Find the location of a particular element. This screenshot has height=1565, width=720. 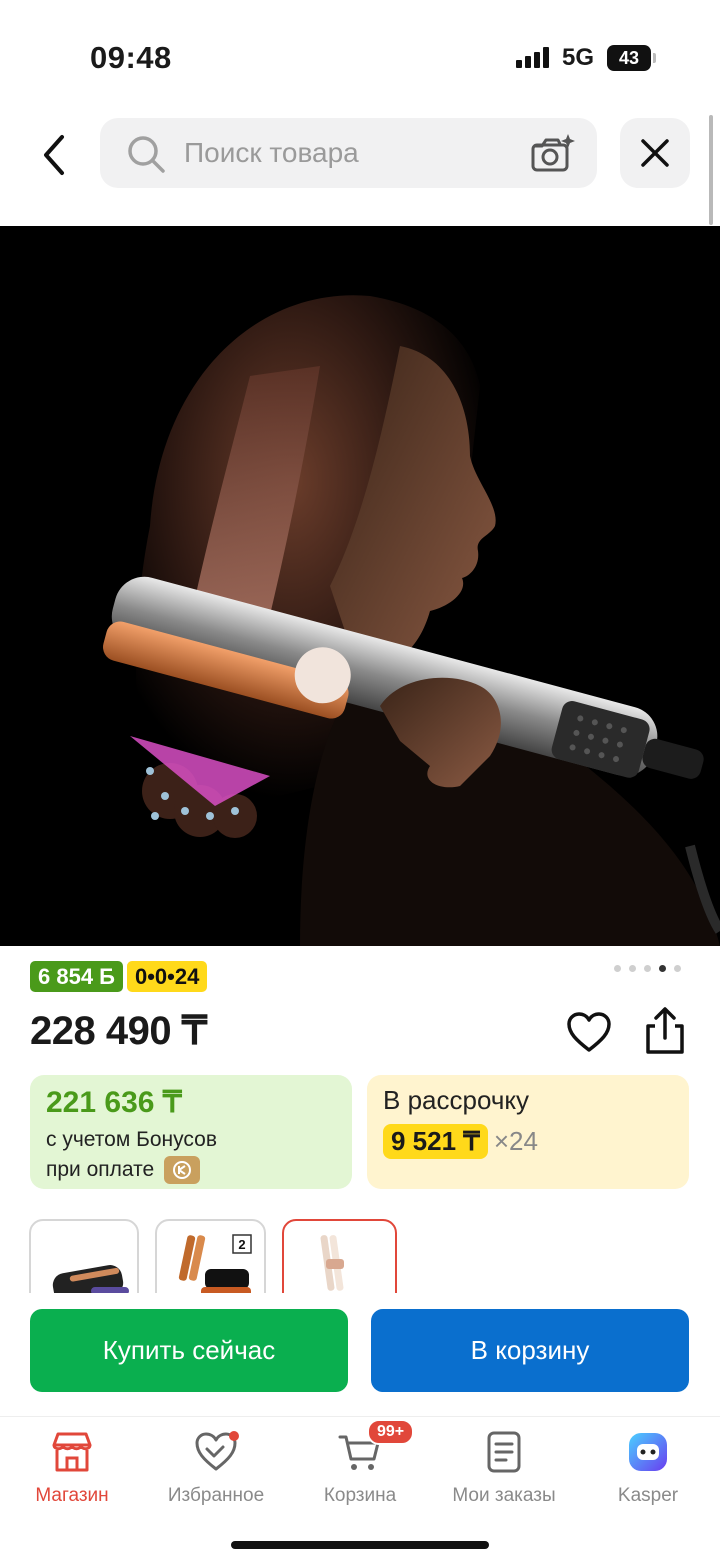

chevron-left-icon is located at coordinates (54, 155).